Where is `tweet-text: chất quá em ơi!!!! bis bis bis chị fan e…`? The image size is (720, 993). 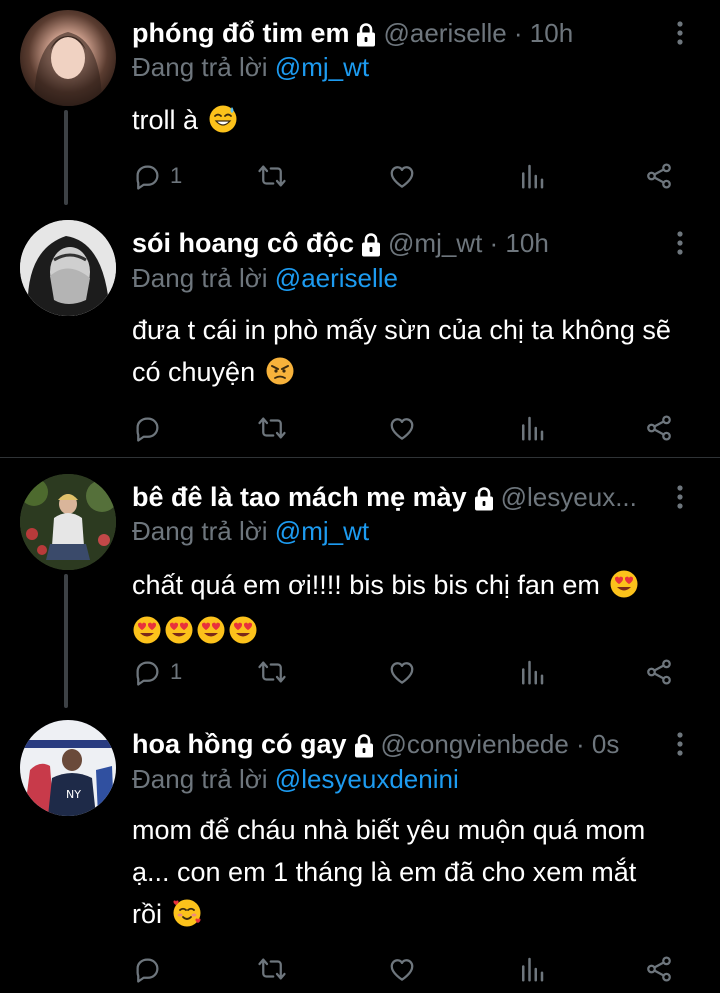
tweet-text: chất quá em ơi!!!! bis bis bis chị fan e… is located at coordinates (414, 608).